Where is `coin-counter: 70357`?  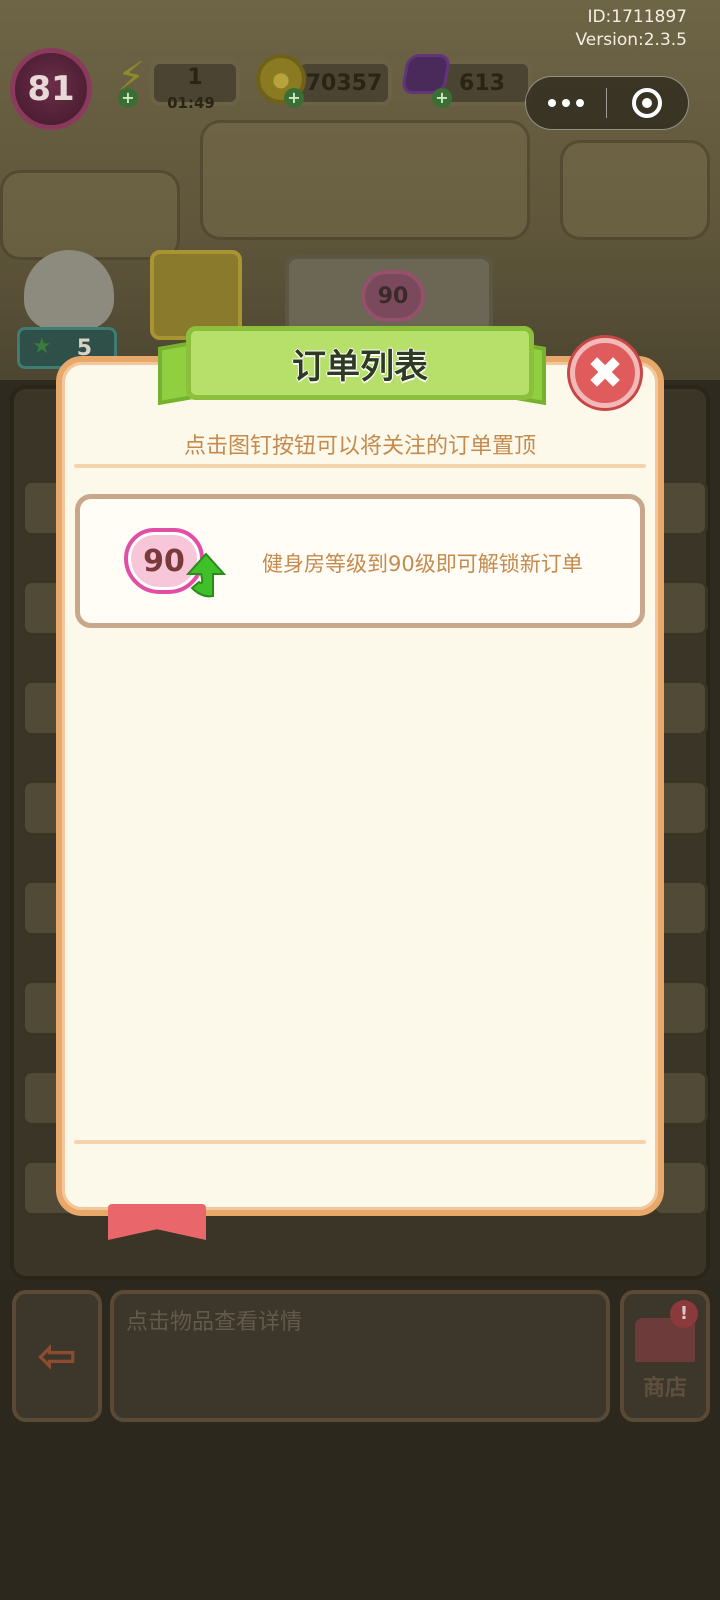 coin-counter: 70357 is located at coordinates (344, 83).